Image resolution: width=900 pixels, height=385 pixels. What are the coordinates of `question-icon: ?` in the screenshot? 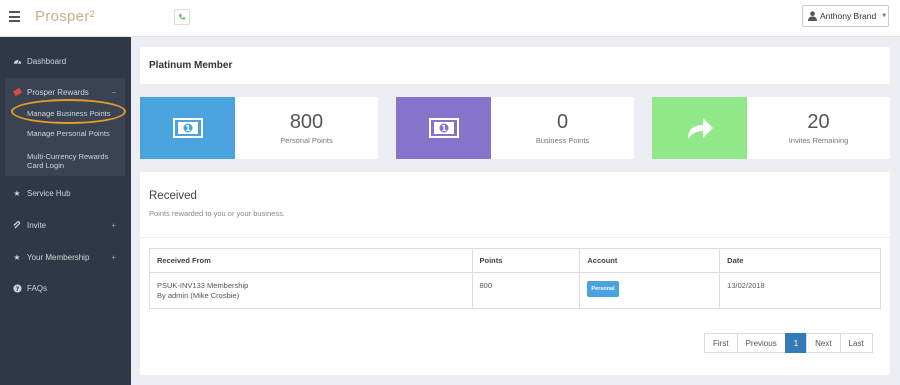 It's located at (17, 288).